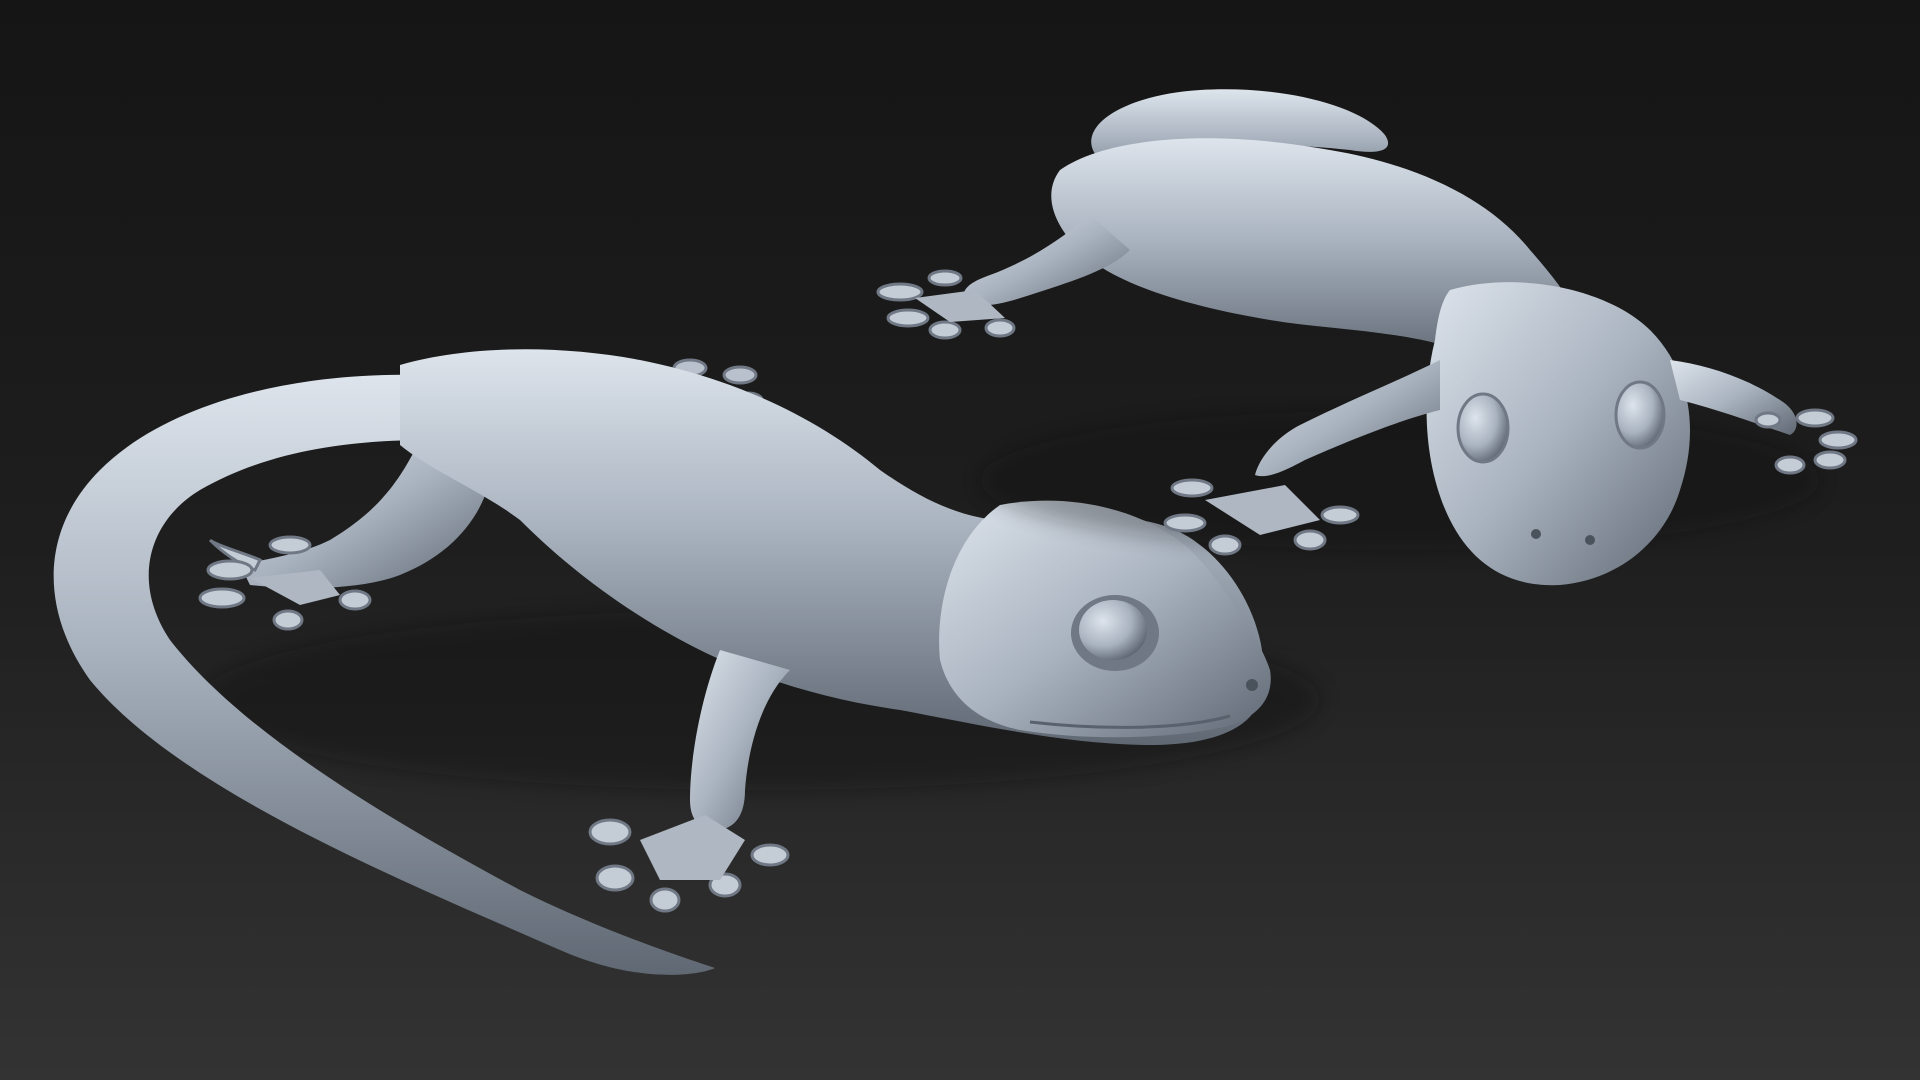 Image resolution: width=1920 pixels, height=1080 pixels. What do you see at coordinates (1400, 480) in the screenshot?
I see `gecko-back-shadow` at bounding box center [1400, 480].